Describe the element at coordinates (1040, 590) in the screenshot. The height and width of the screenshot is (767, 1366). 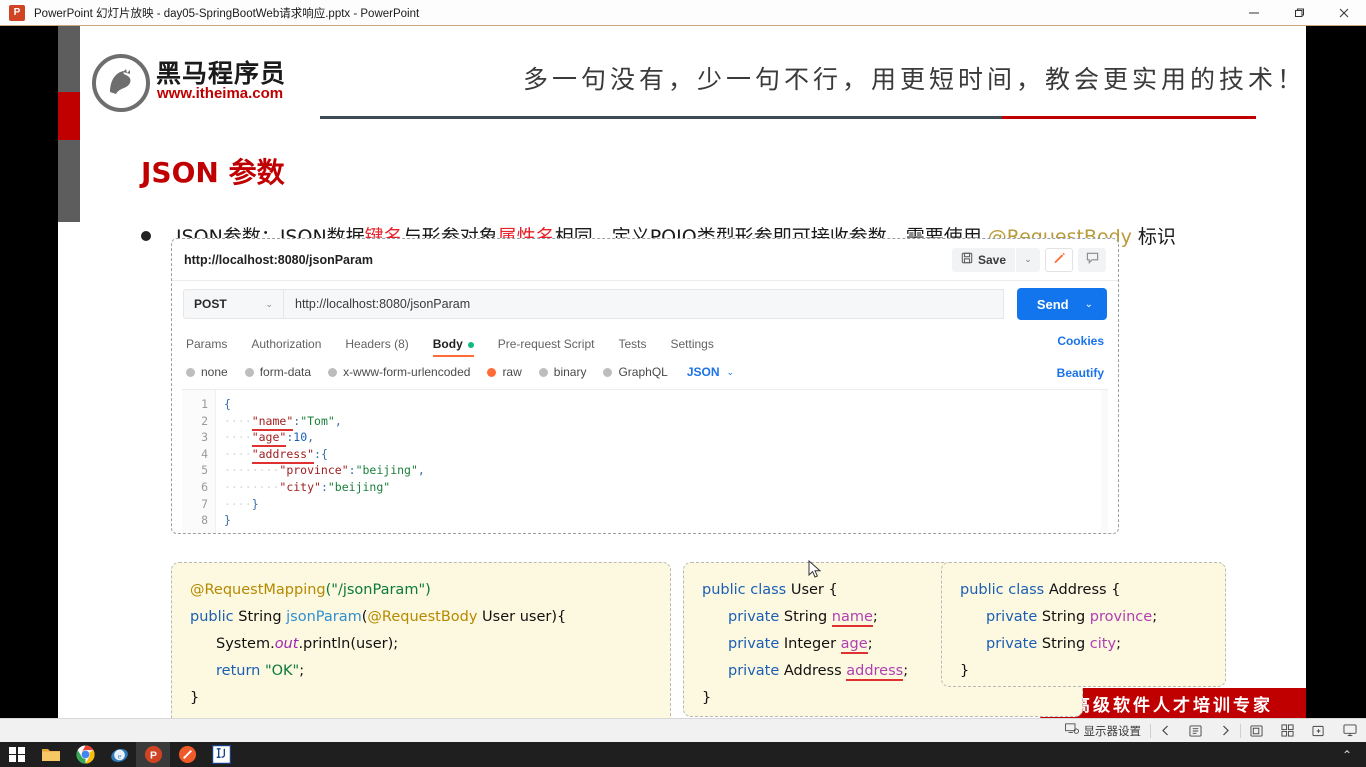
I see `address-line-1: public class Address {` at that location.